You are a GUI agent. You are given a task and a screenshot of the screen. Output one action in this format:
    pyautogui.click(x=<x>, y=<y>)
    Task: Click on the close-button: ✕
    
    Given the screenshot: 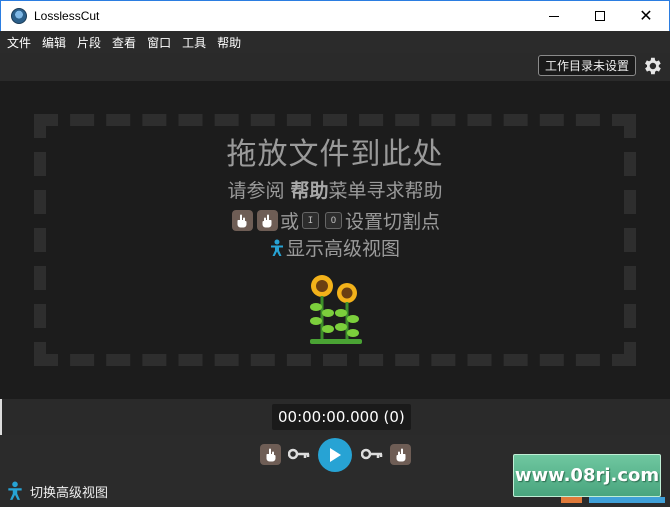 What is the action you would take?
    pyautogui.click(x=646, y=16)
    